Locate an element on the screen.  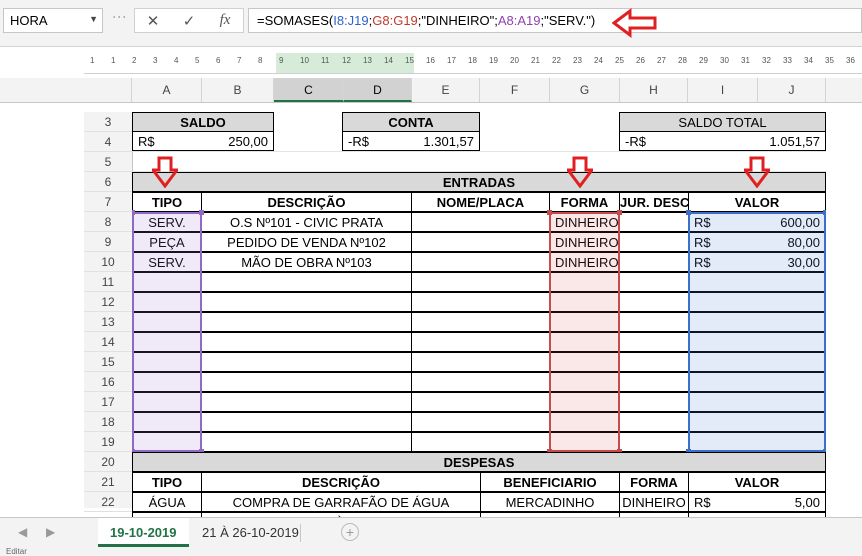
scroll-right-icon: ▶ is located at coordinates (50, 532).